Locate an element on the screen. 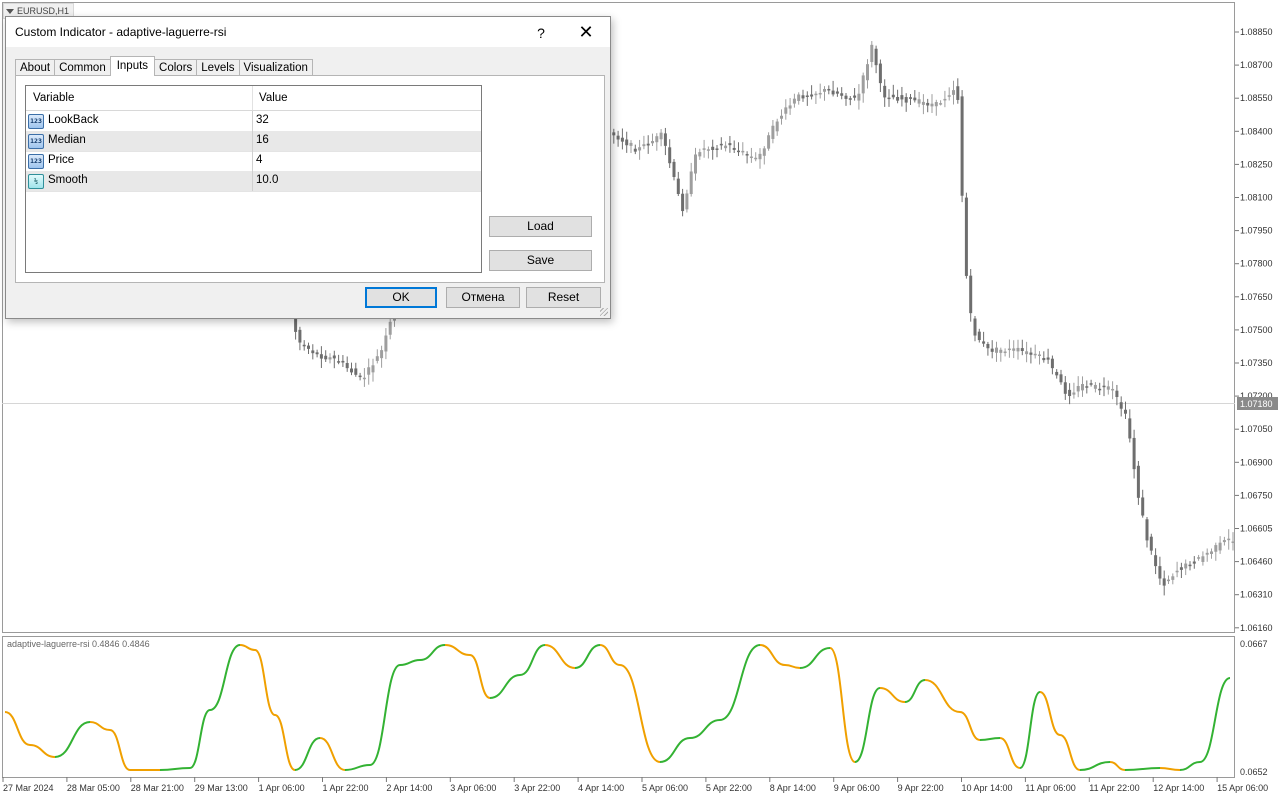 Image resolution: width=1280 pixels, height=800 pixels. save-button: Save is located at coordinates (540, 260).